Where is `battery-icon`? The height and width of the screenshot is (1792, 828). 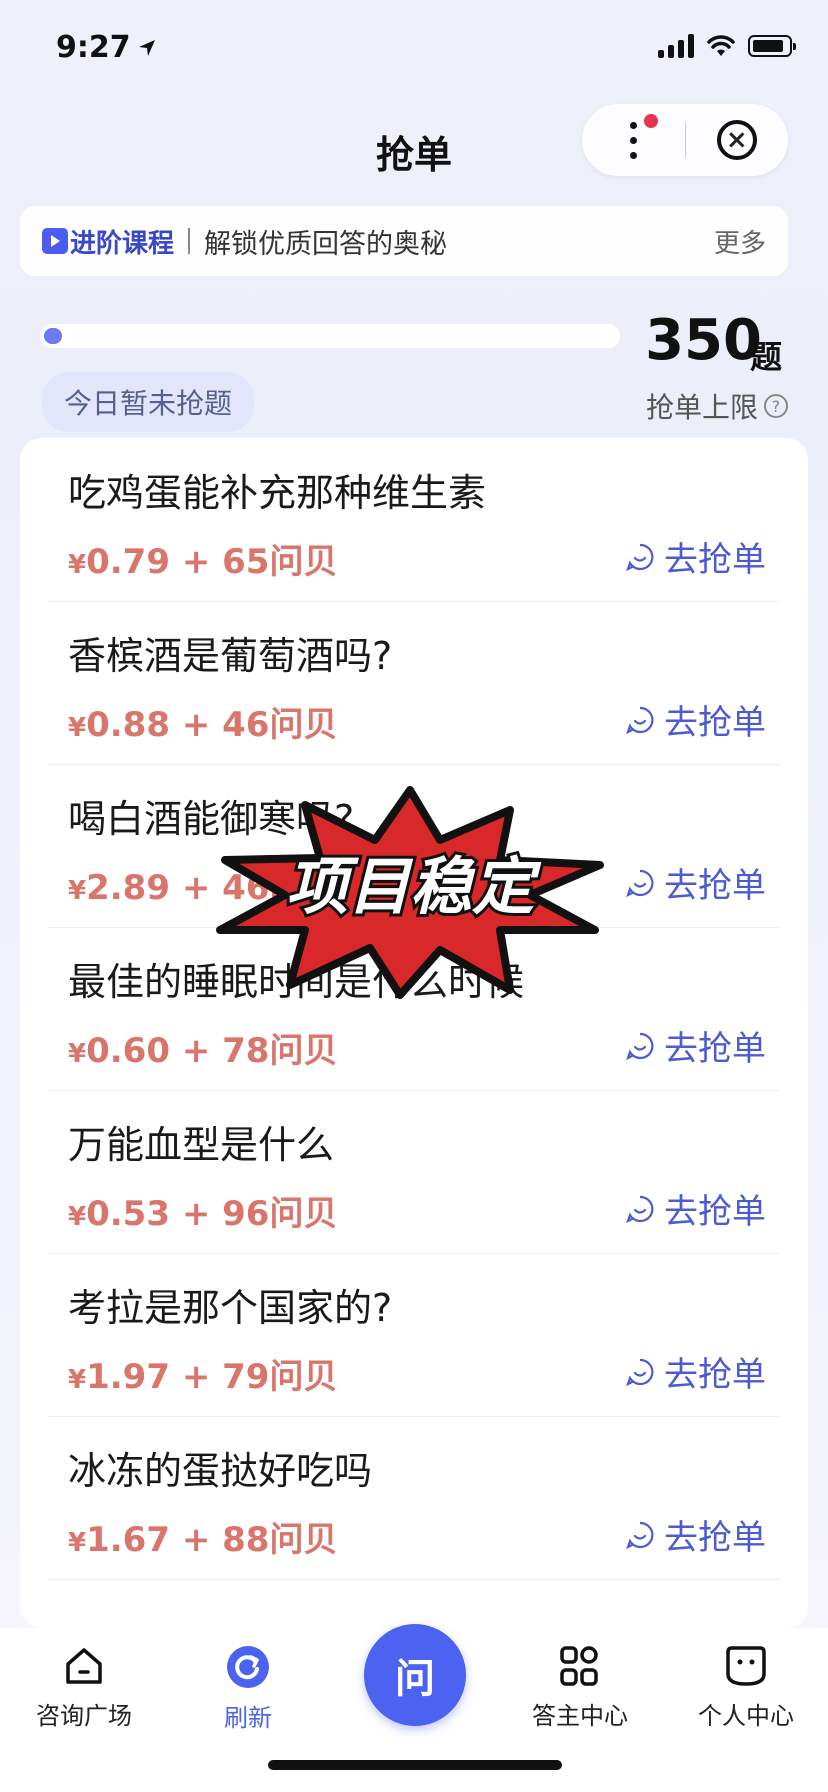
battery-icon is located at coordinates (772, 46).